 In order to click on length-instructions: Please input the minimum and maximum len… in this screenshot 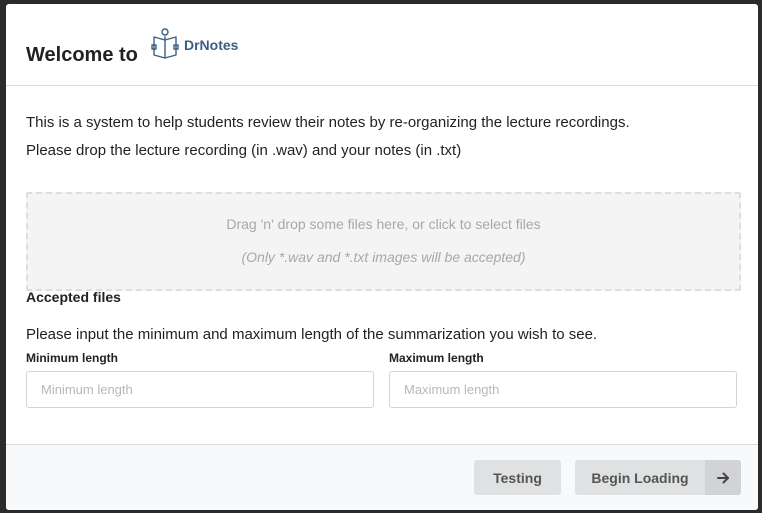, I will do `click(312, 334)`.